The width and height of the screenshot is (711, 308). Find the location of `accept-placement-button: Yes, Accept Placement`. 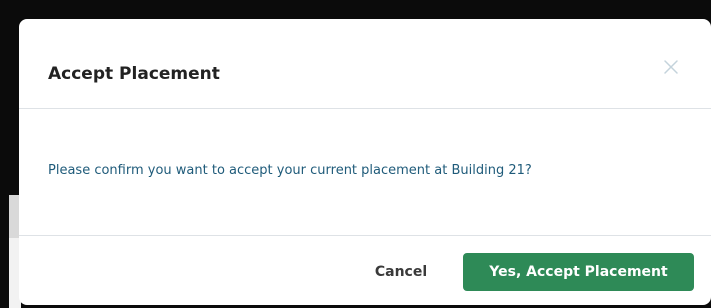

accept-placement-button: Yes, Accept Placement is located at coordinates (578, 272).